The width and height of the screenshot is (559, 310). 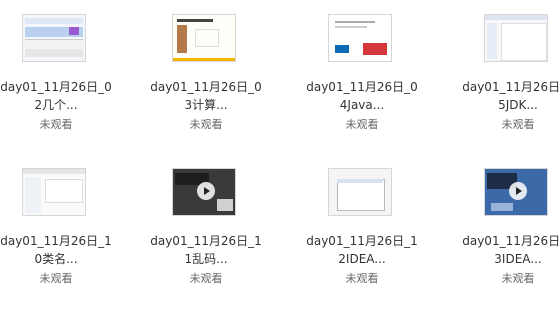 I want to click on webpage-thumbnail-icon, so click(x=360, y=38).